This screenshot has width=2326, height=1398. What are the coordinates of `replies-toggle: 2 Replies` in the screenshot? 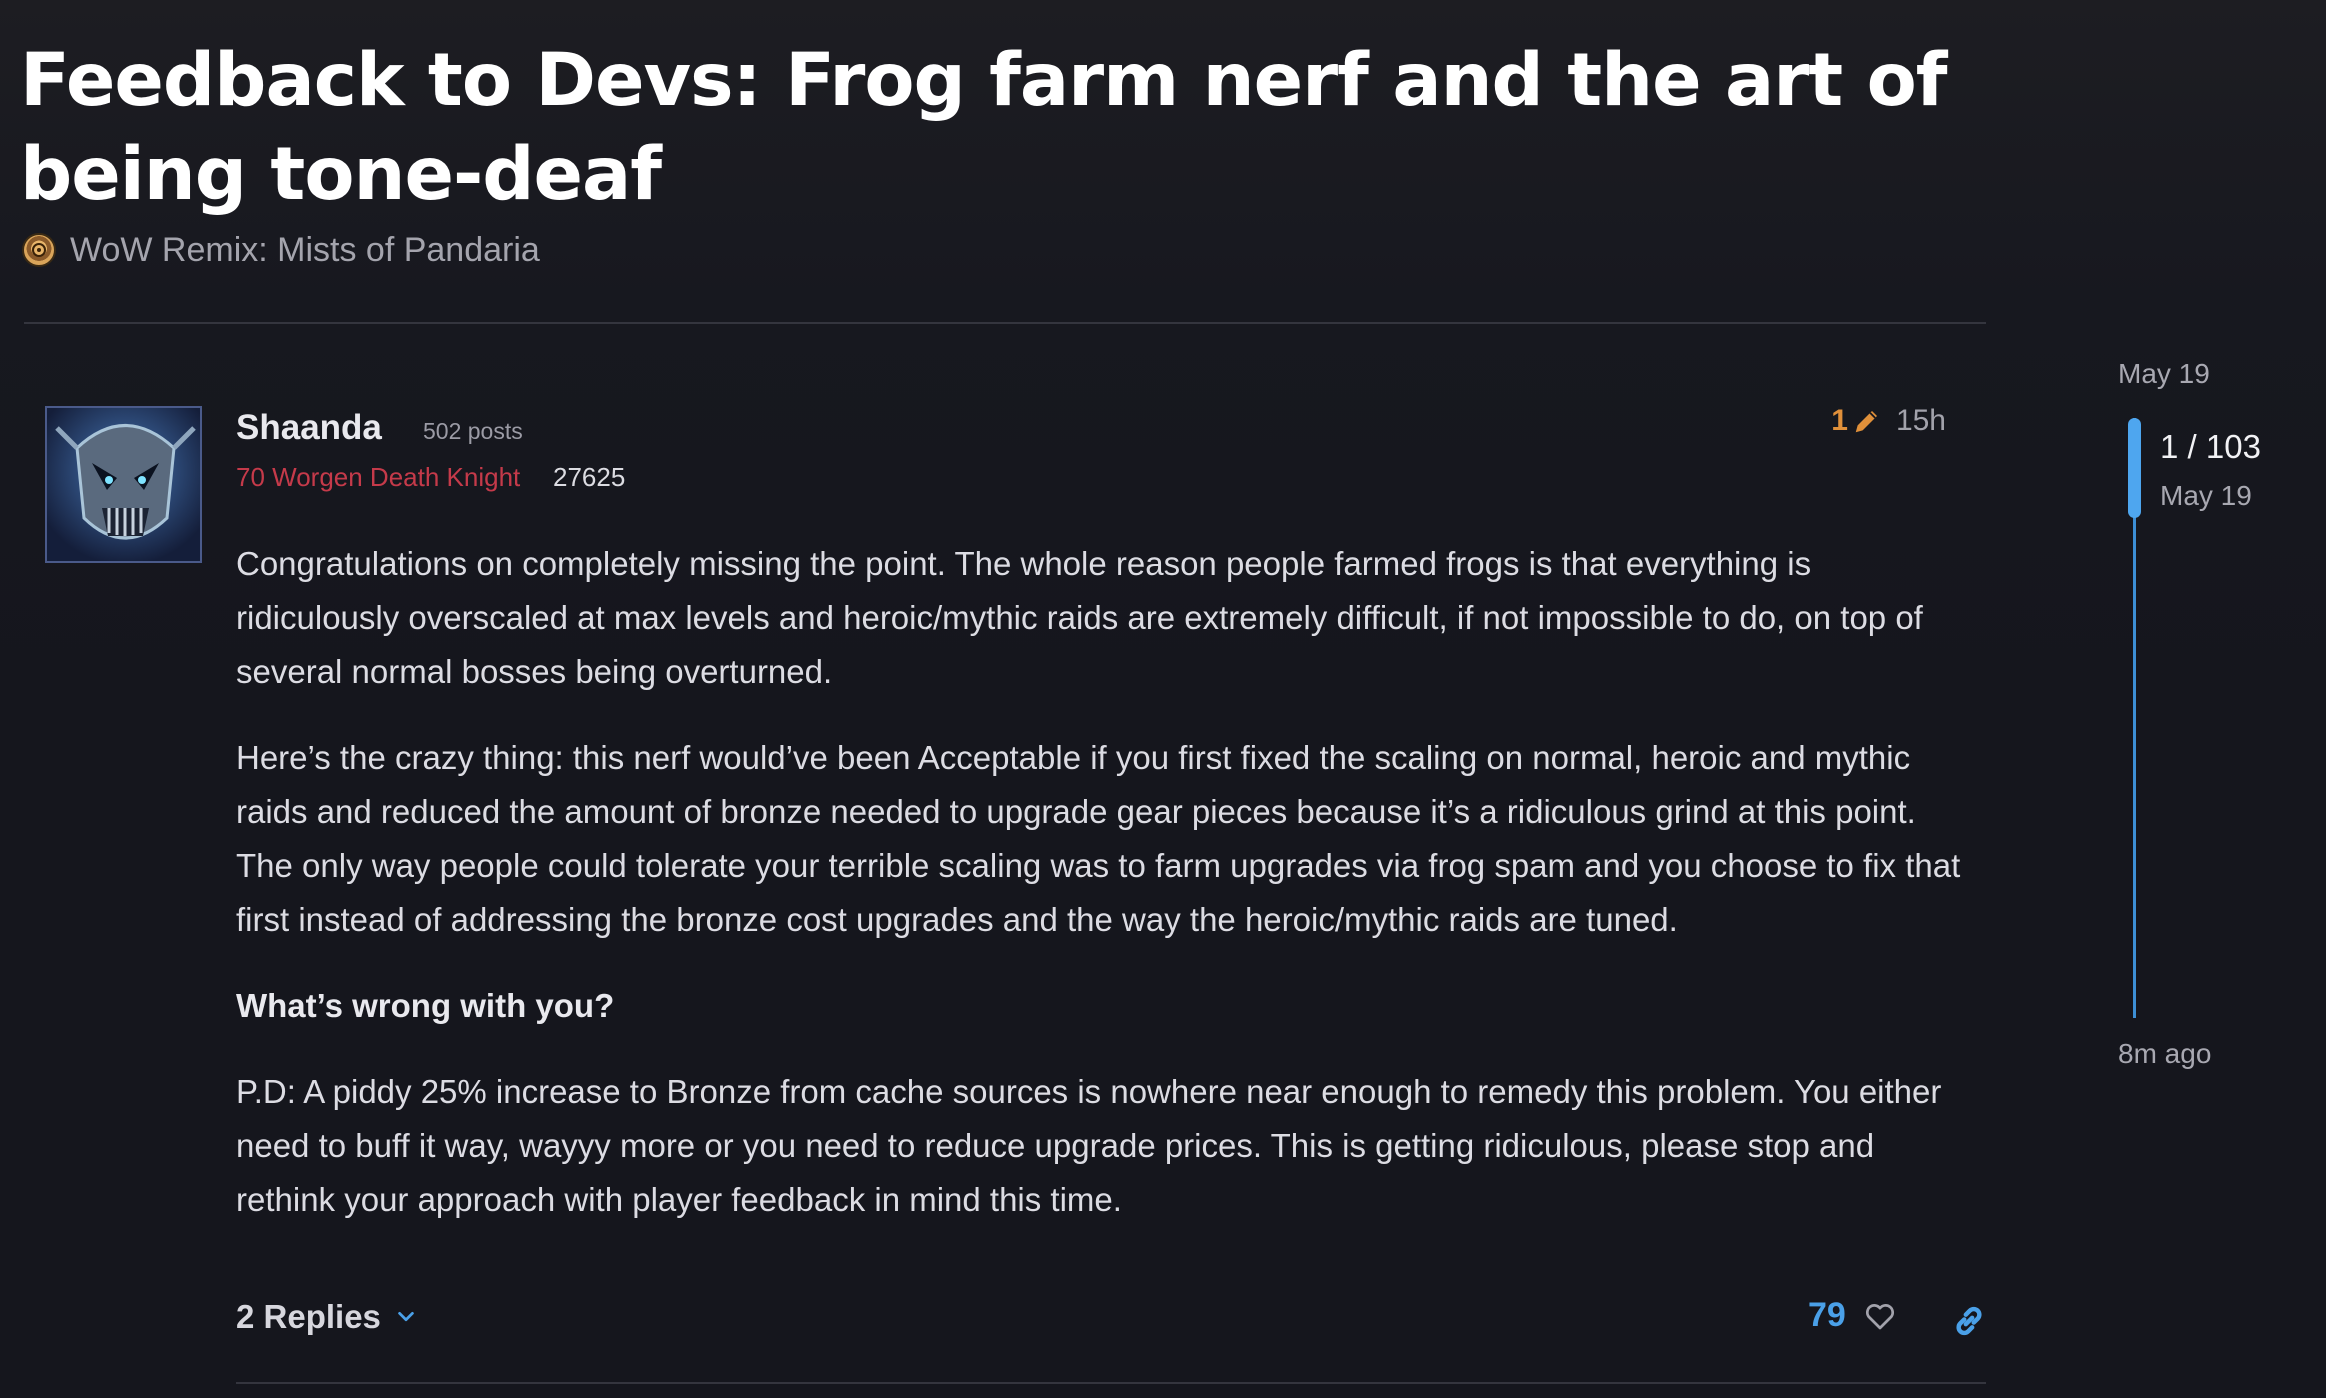 It's located at (326, 1317).